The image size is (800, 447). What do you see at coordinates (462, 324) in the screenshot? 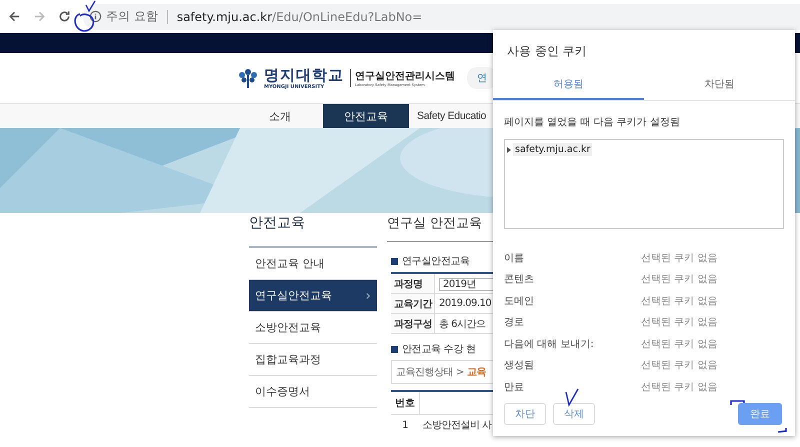
I see `info-value: 총 6시간으` at bounding box center [462, 324].